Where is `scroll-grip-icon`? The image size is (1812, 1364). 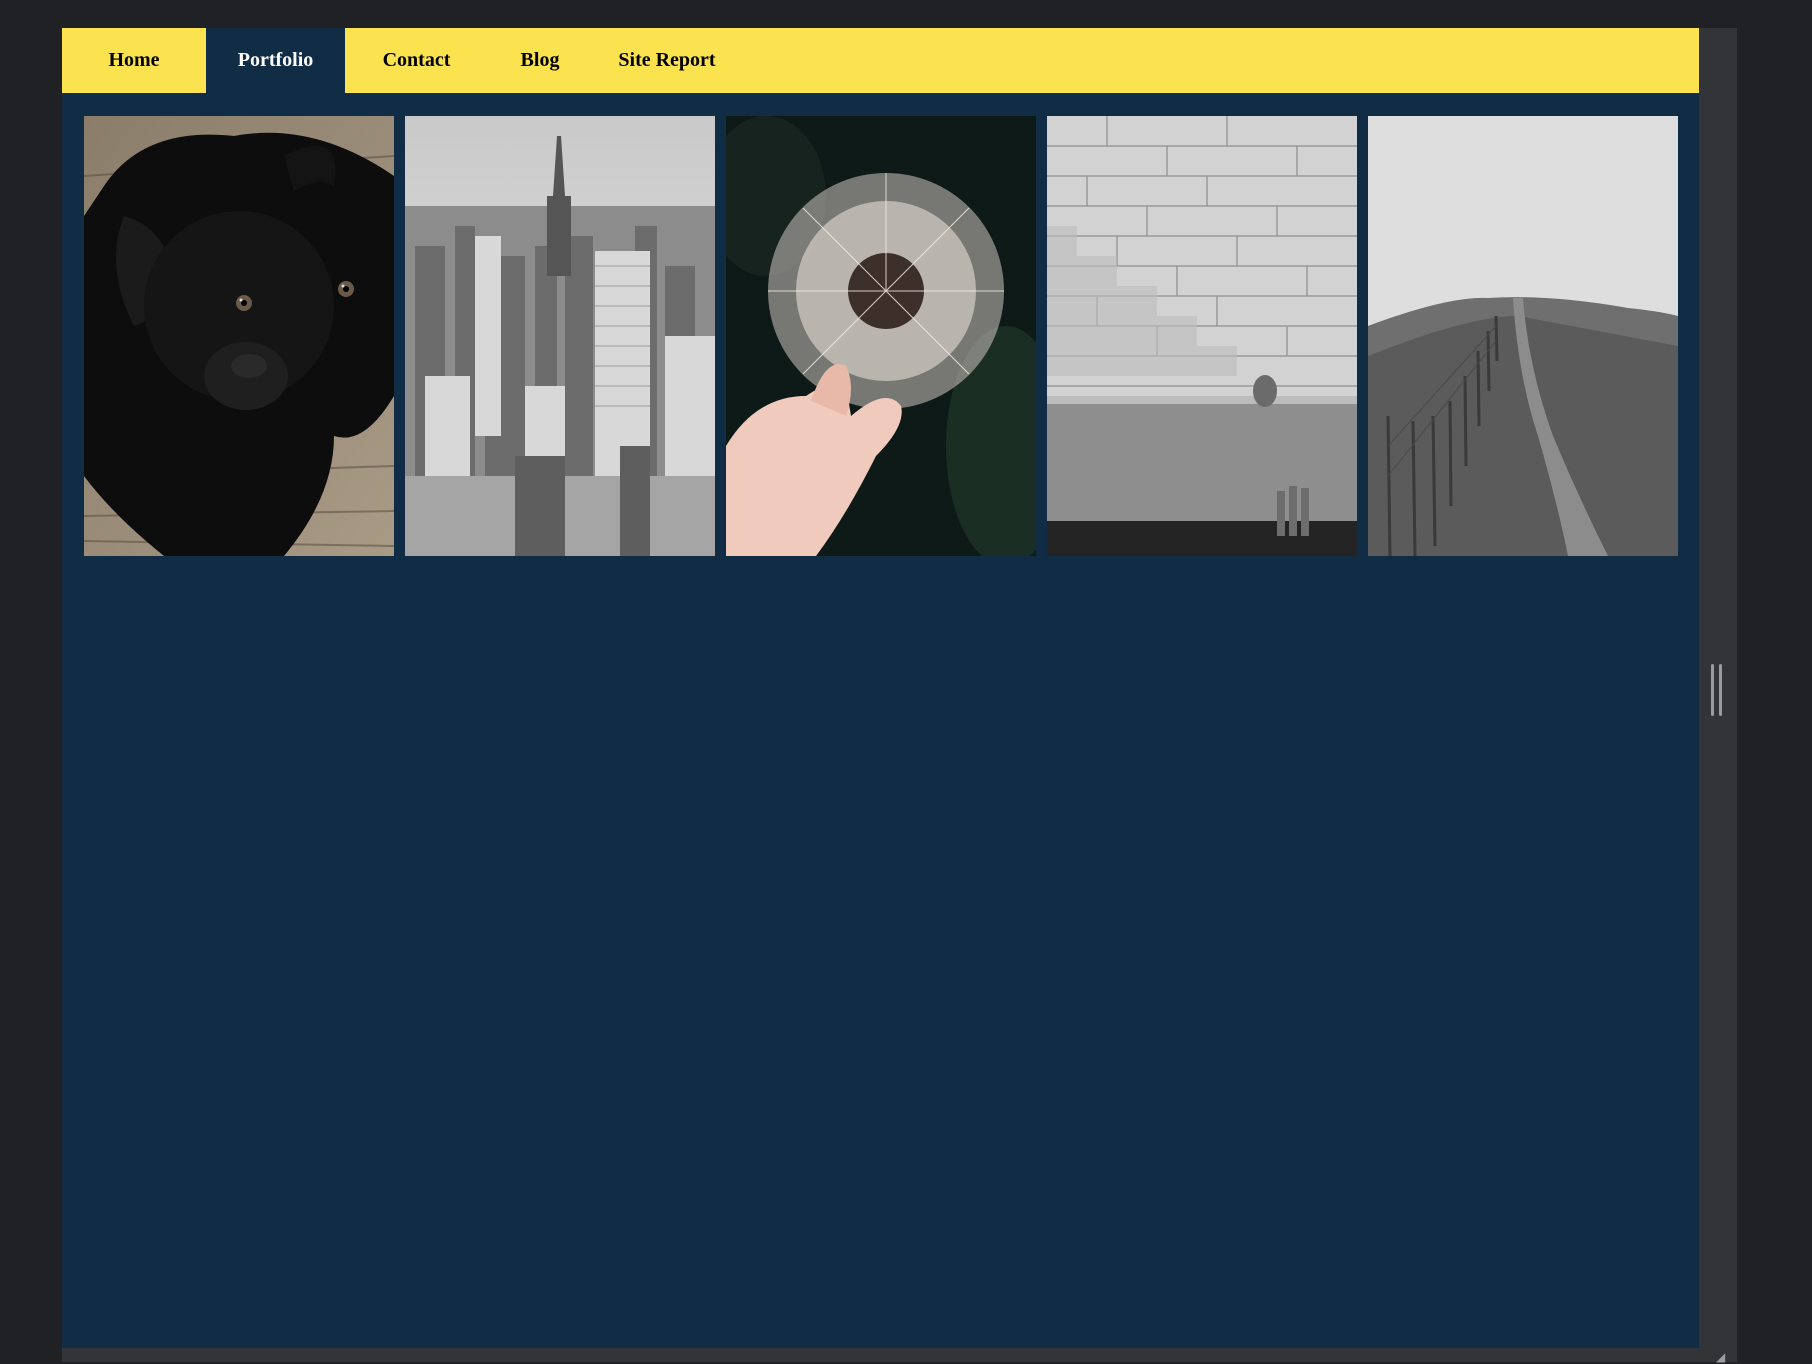
scroll-grip-icon is located at coordinates (1717, 690).